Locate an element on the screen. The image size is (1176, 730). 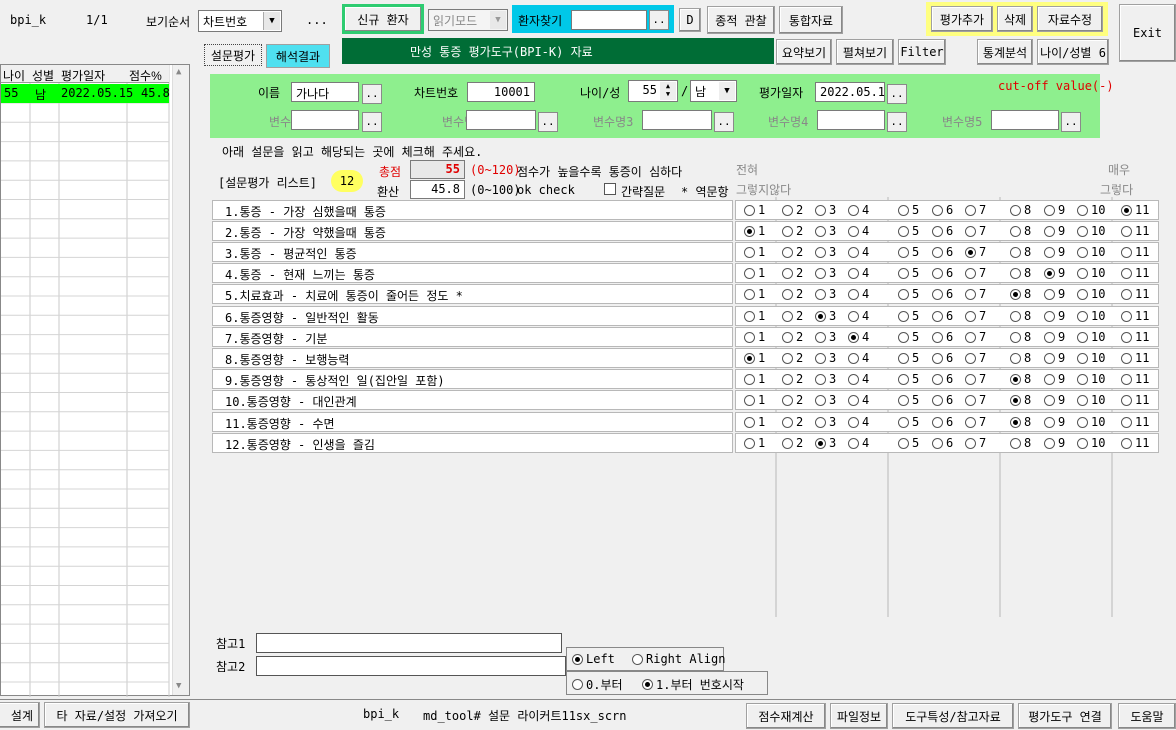
import-settings-button: 타 자료/설정 가져오기 is located at coordinates (117, 715).